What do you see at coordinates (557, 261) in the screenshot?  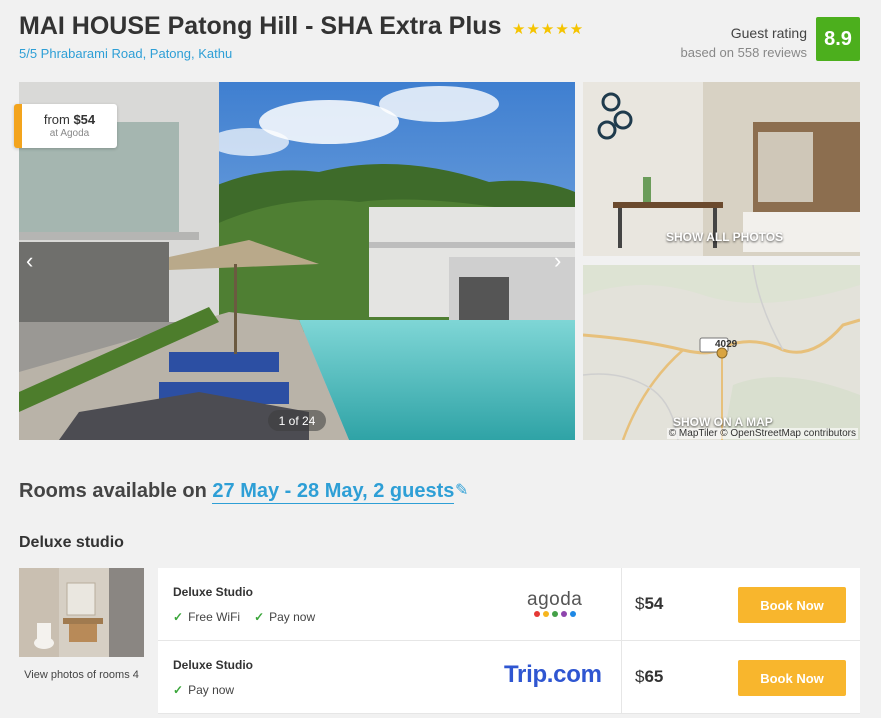 I see `chevron-right-icon: ›` at bounding box center [557, 261].